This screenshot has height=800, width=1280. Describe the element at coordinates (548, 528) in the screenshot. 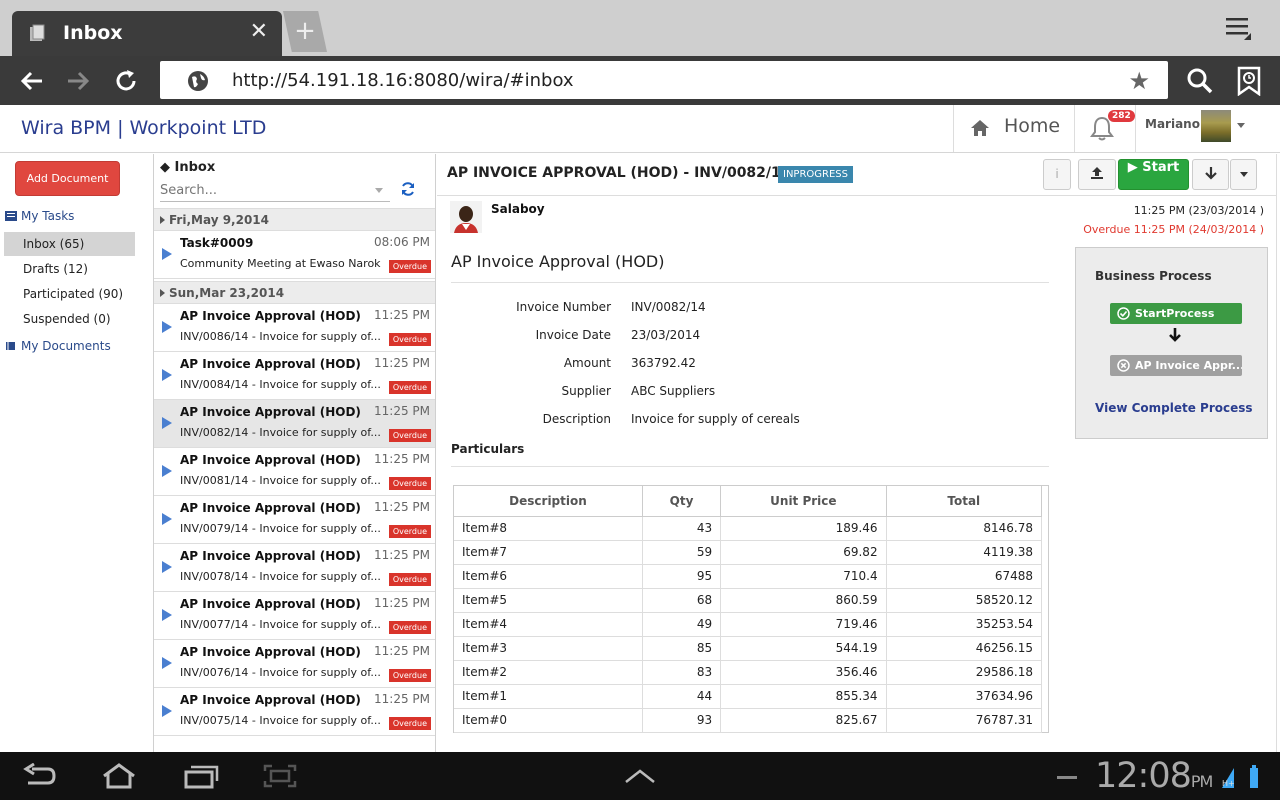

I see `table-cell: Item#8` at that location.